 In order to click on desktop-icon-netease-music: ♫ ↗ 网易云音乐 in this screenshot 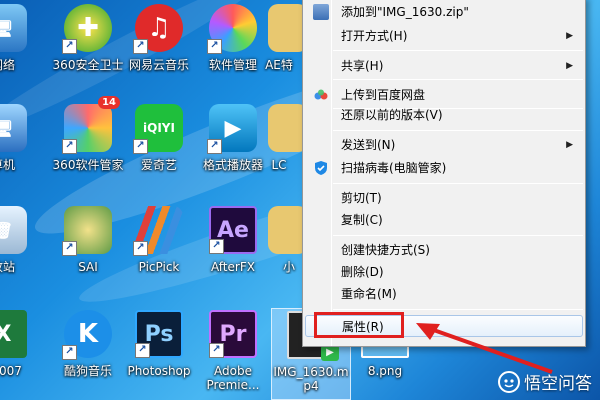, I will do `click(159, 38)`.